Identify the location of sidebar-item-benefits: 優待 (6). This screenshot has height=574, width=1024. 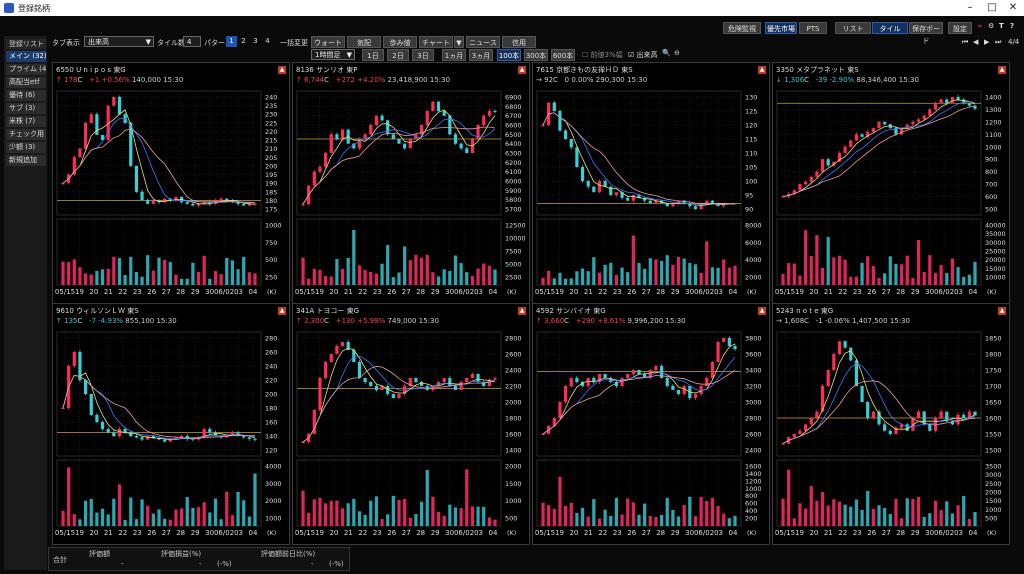
(26, 95).